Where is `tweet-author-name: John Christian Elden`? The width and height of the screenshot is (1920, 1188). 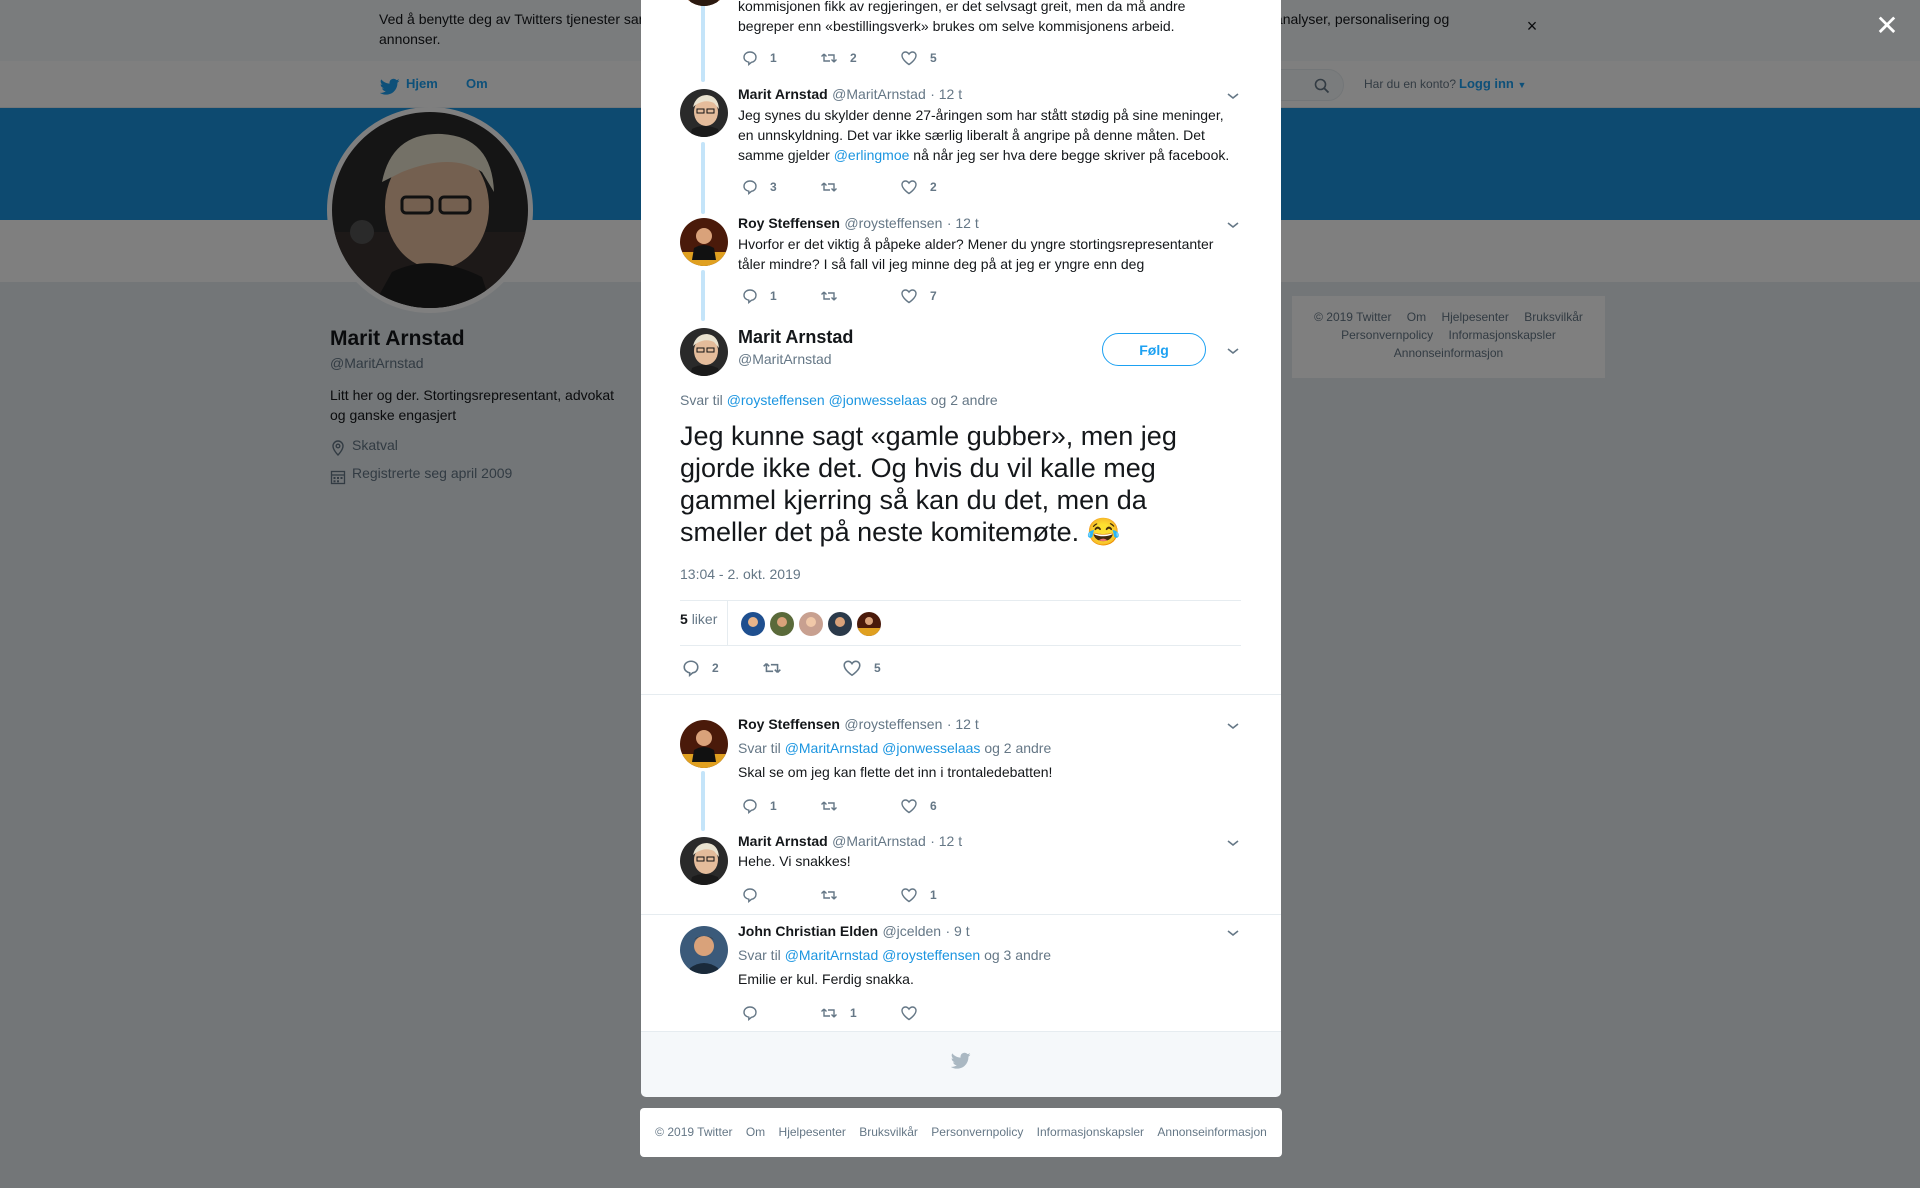 tweet-author-name: John Christian Elden is located at coordinates (808, 931).